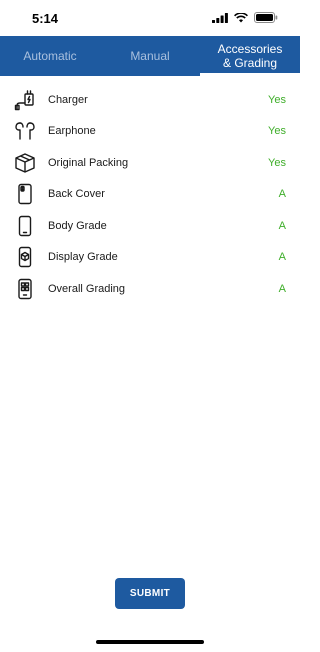  Describe the element at coordinates (77, 225) in the screenshot. I see `item-label: Body Grade` at that location.